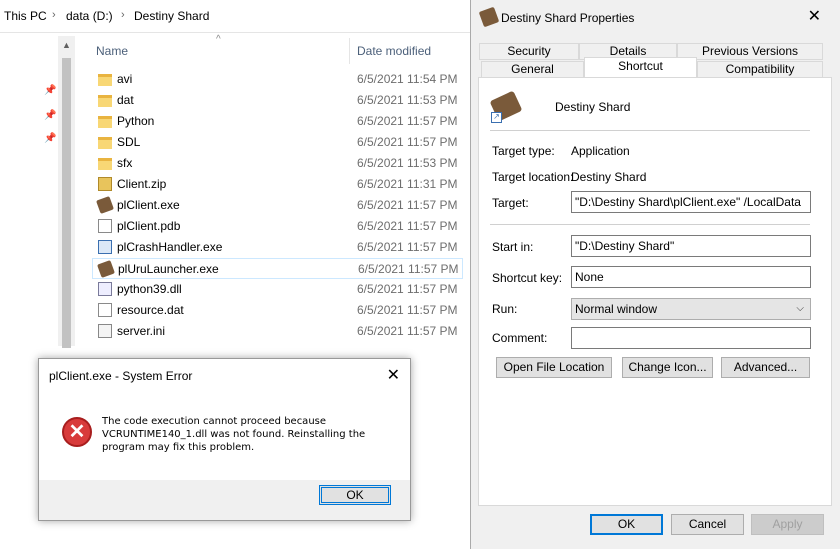 The image size is (840, 549). What do you see at coordinates (150, 310) in the screenshot?
I see `file-name: resource.dat` at bounding box center [150, 310].